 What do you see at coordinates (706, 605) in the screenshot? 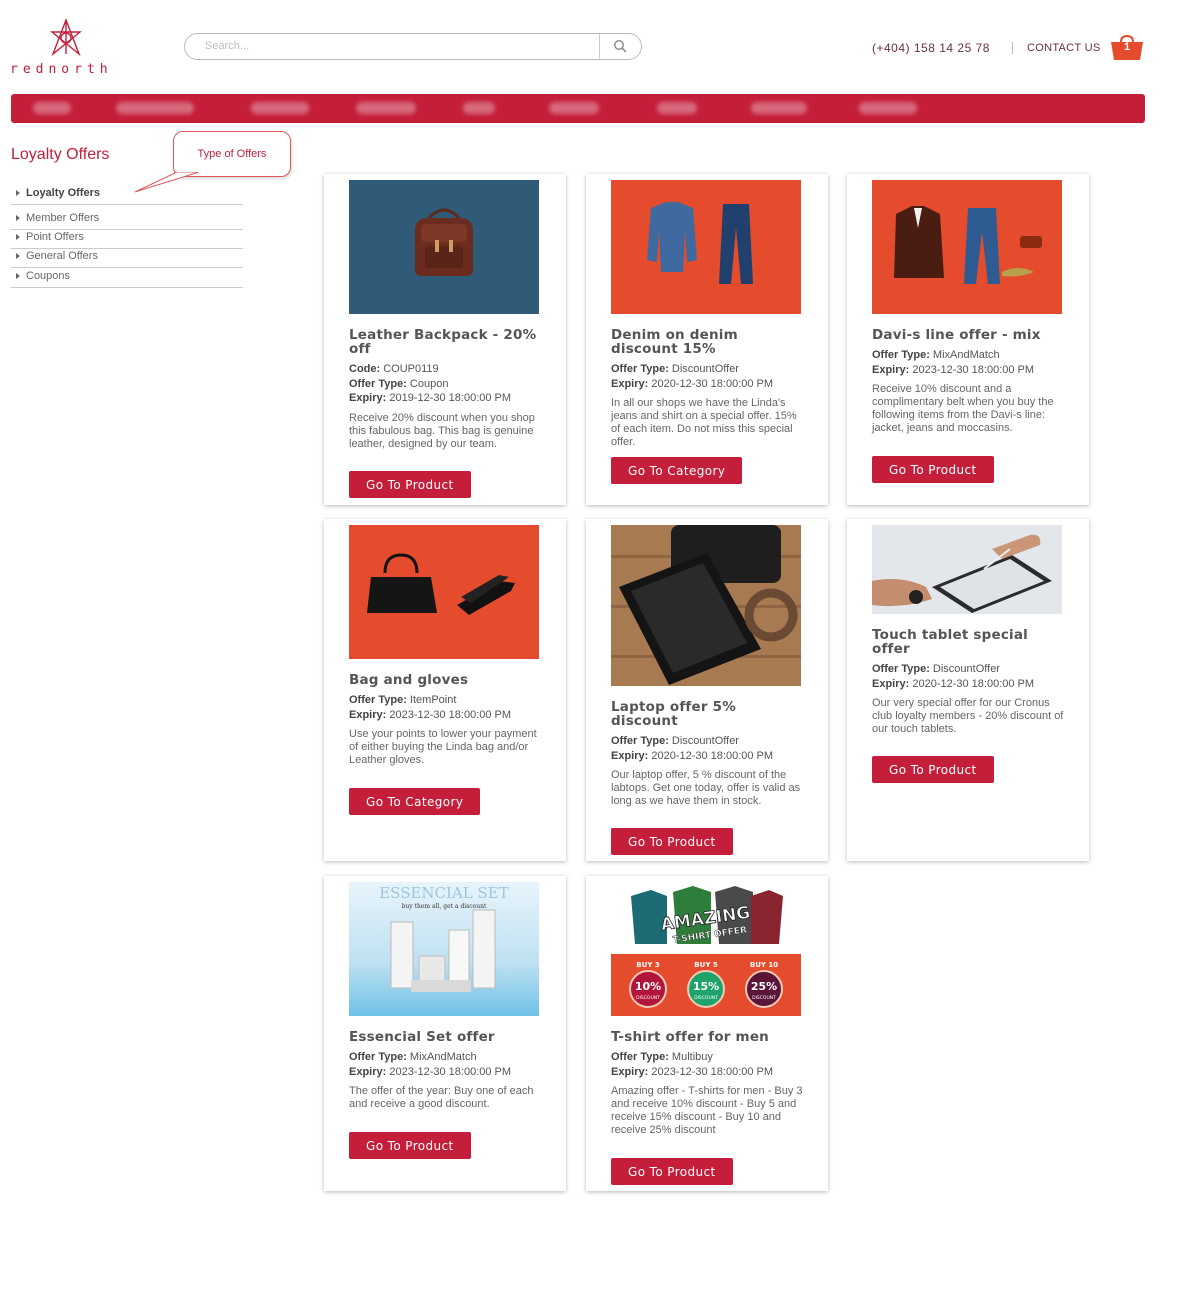
I see `laptop-tablet-image` at bounding box center [706, 605].